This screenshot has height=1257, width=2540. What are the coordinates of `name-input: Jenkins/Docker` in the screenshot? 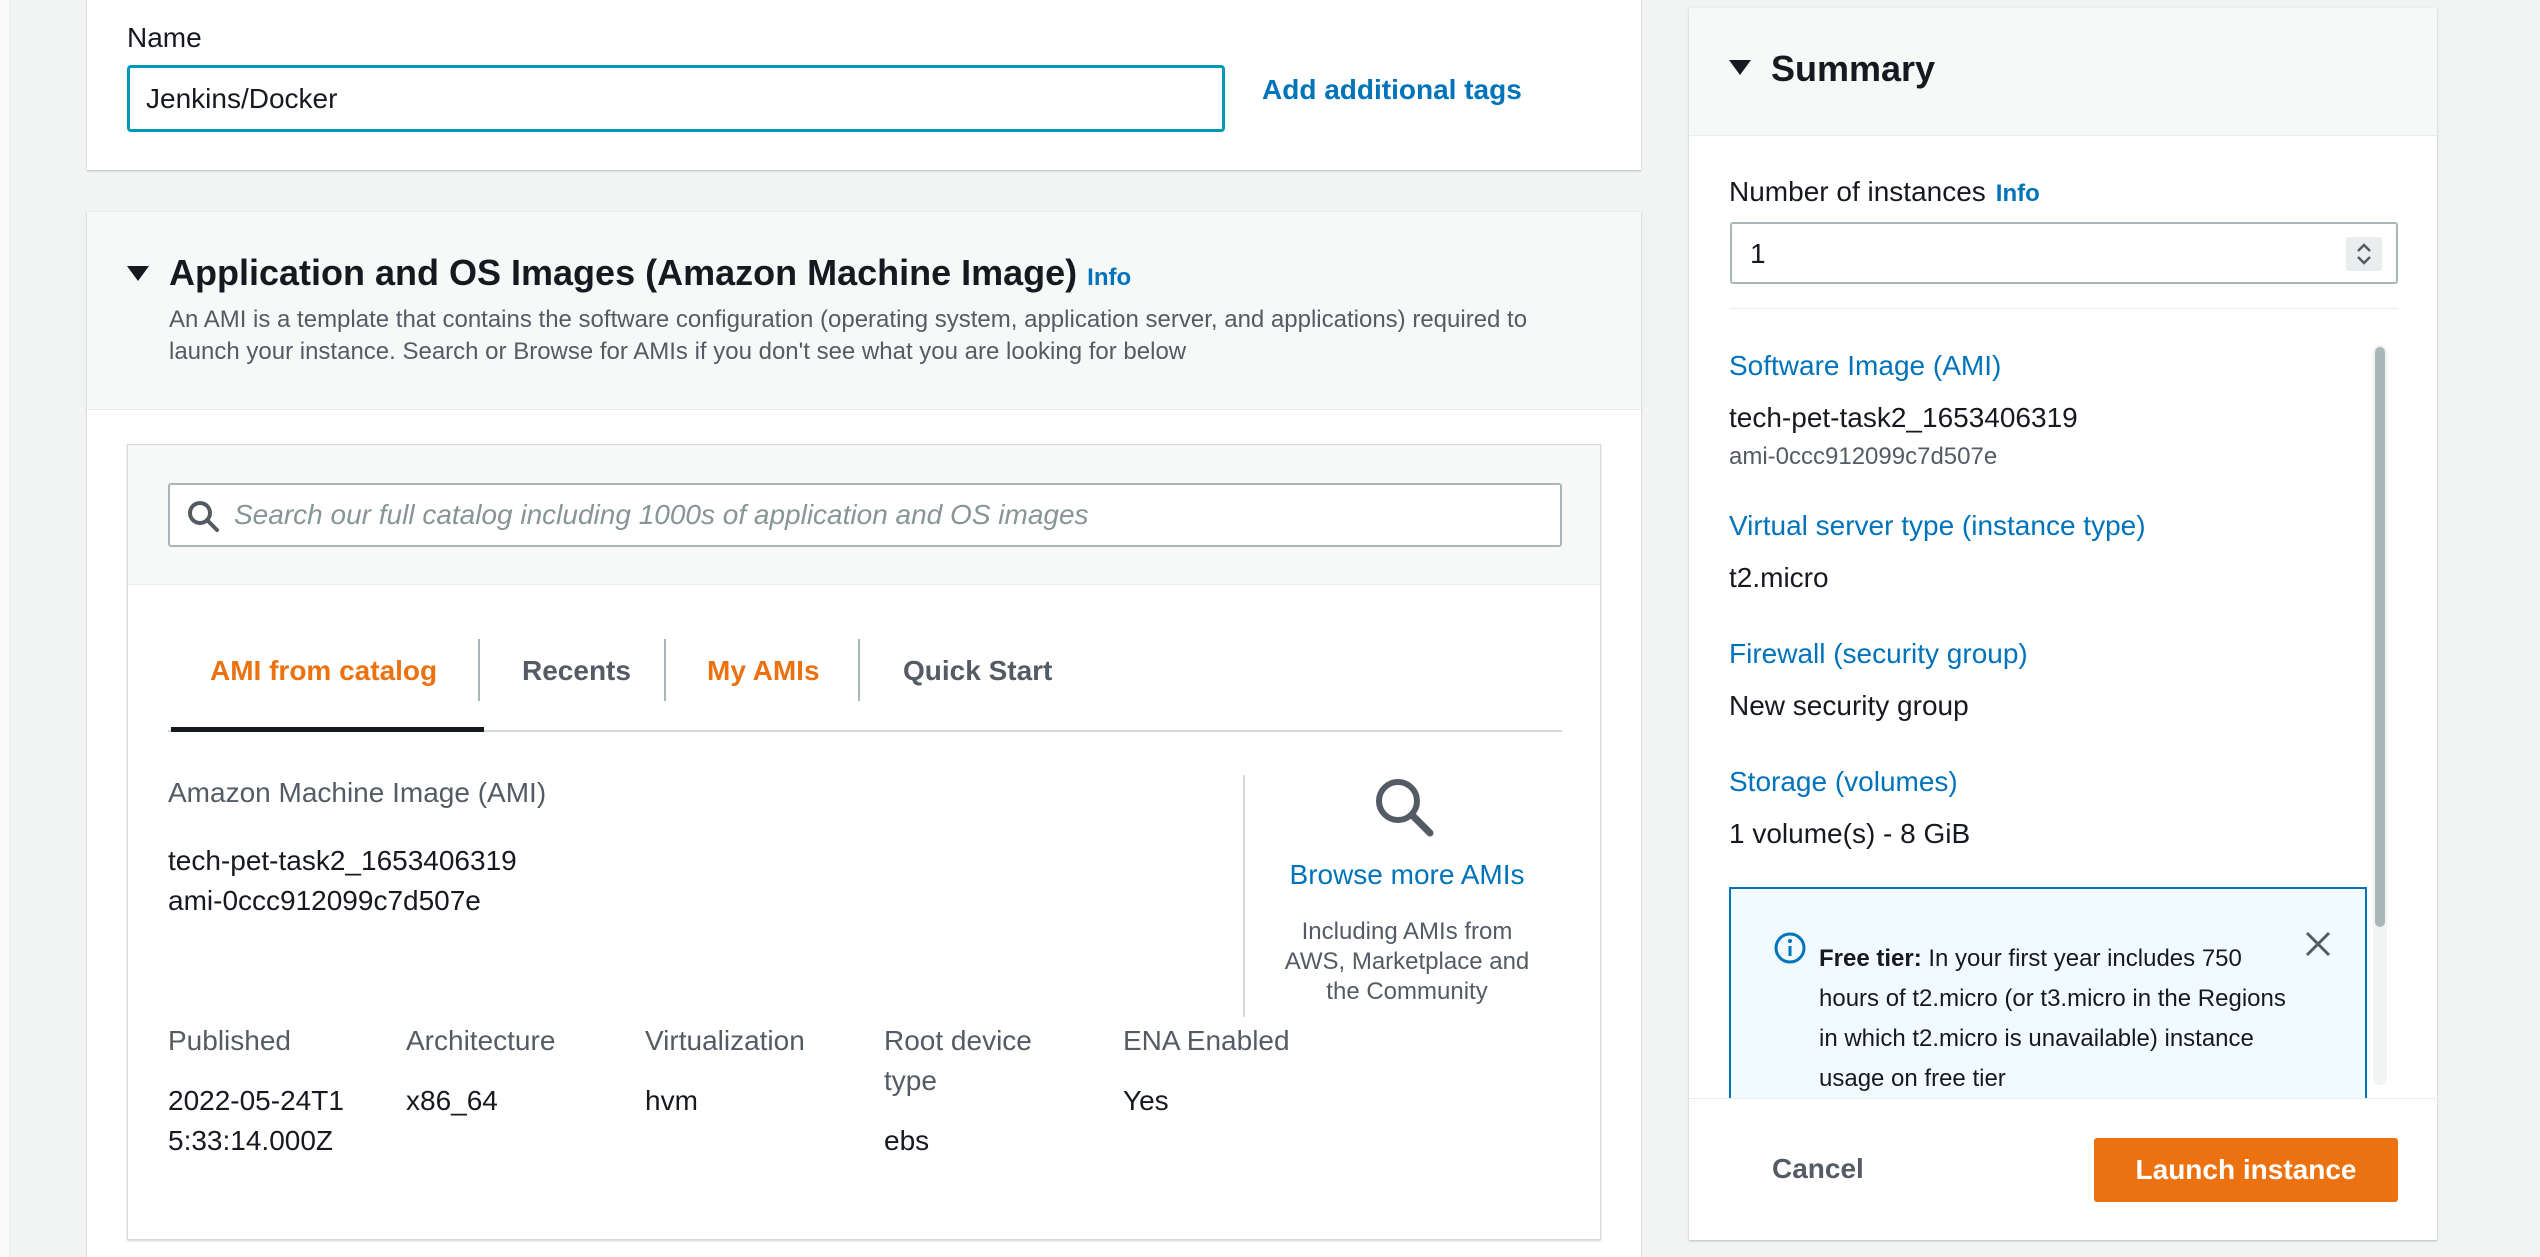 It's located at (676, 98).